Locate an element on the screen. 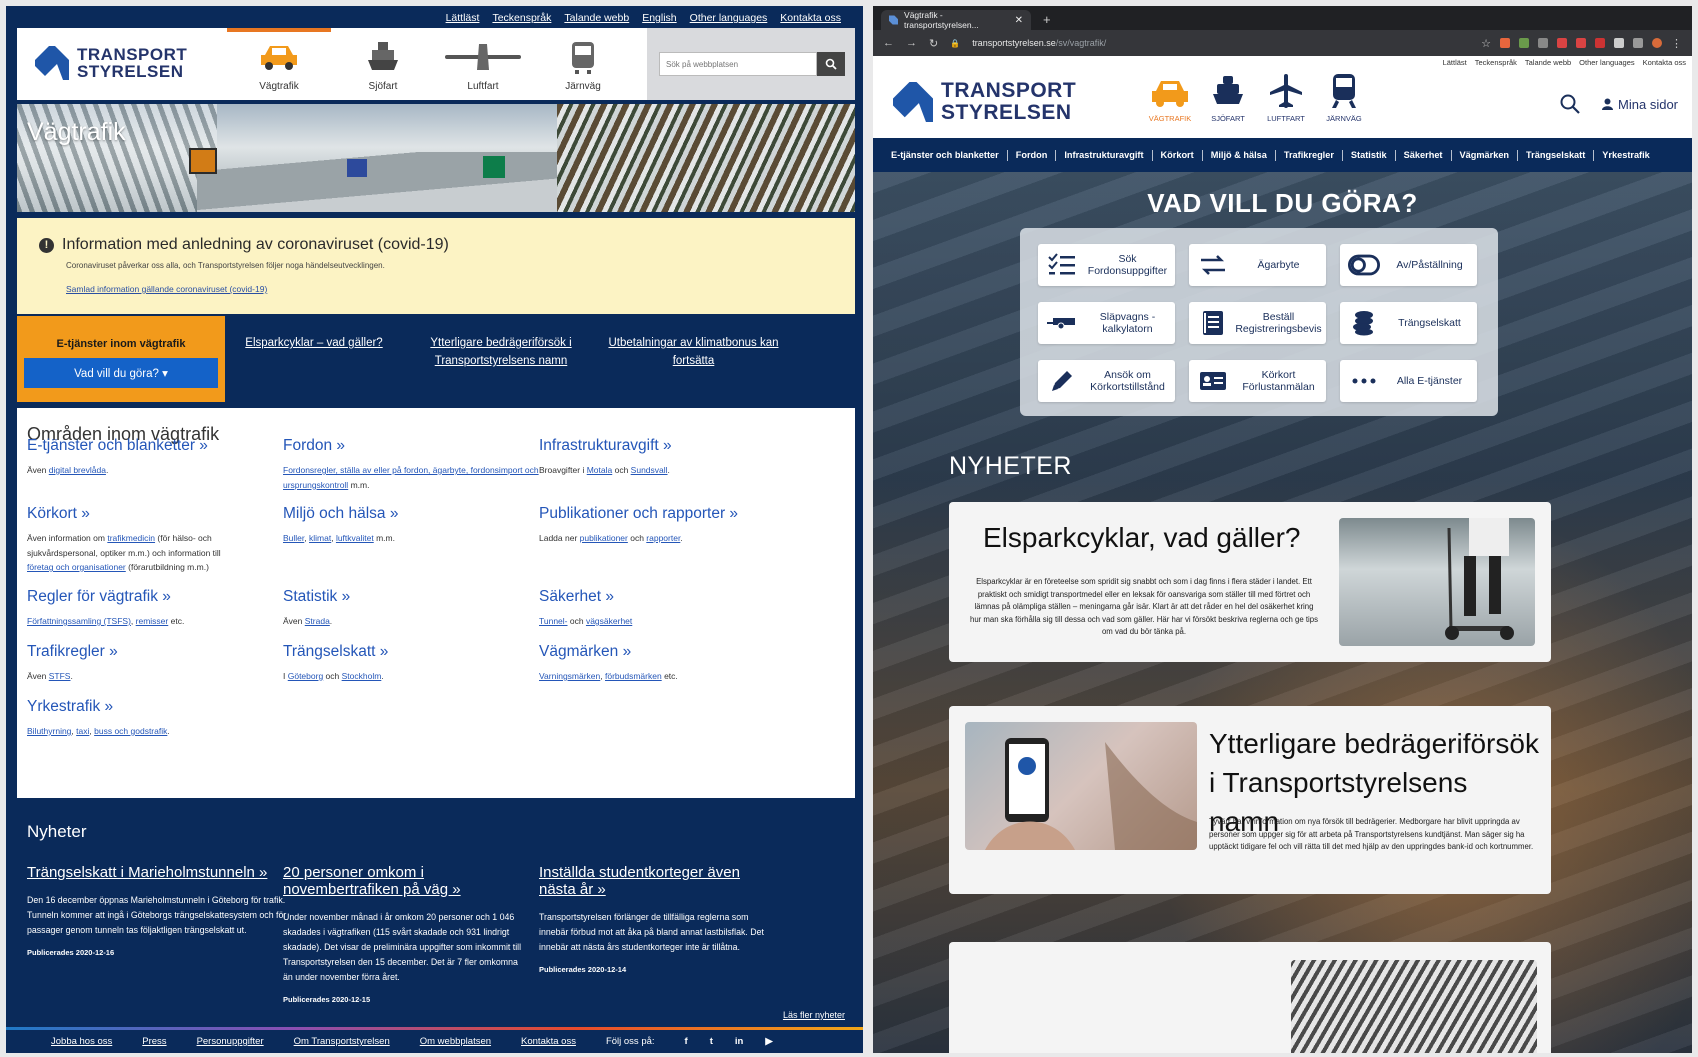 Image resolution: width=1698 pixels, height=1057 pixels. subnav-item: Statistik is located at coordinates (1369, 155).